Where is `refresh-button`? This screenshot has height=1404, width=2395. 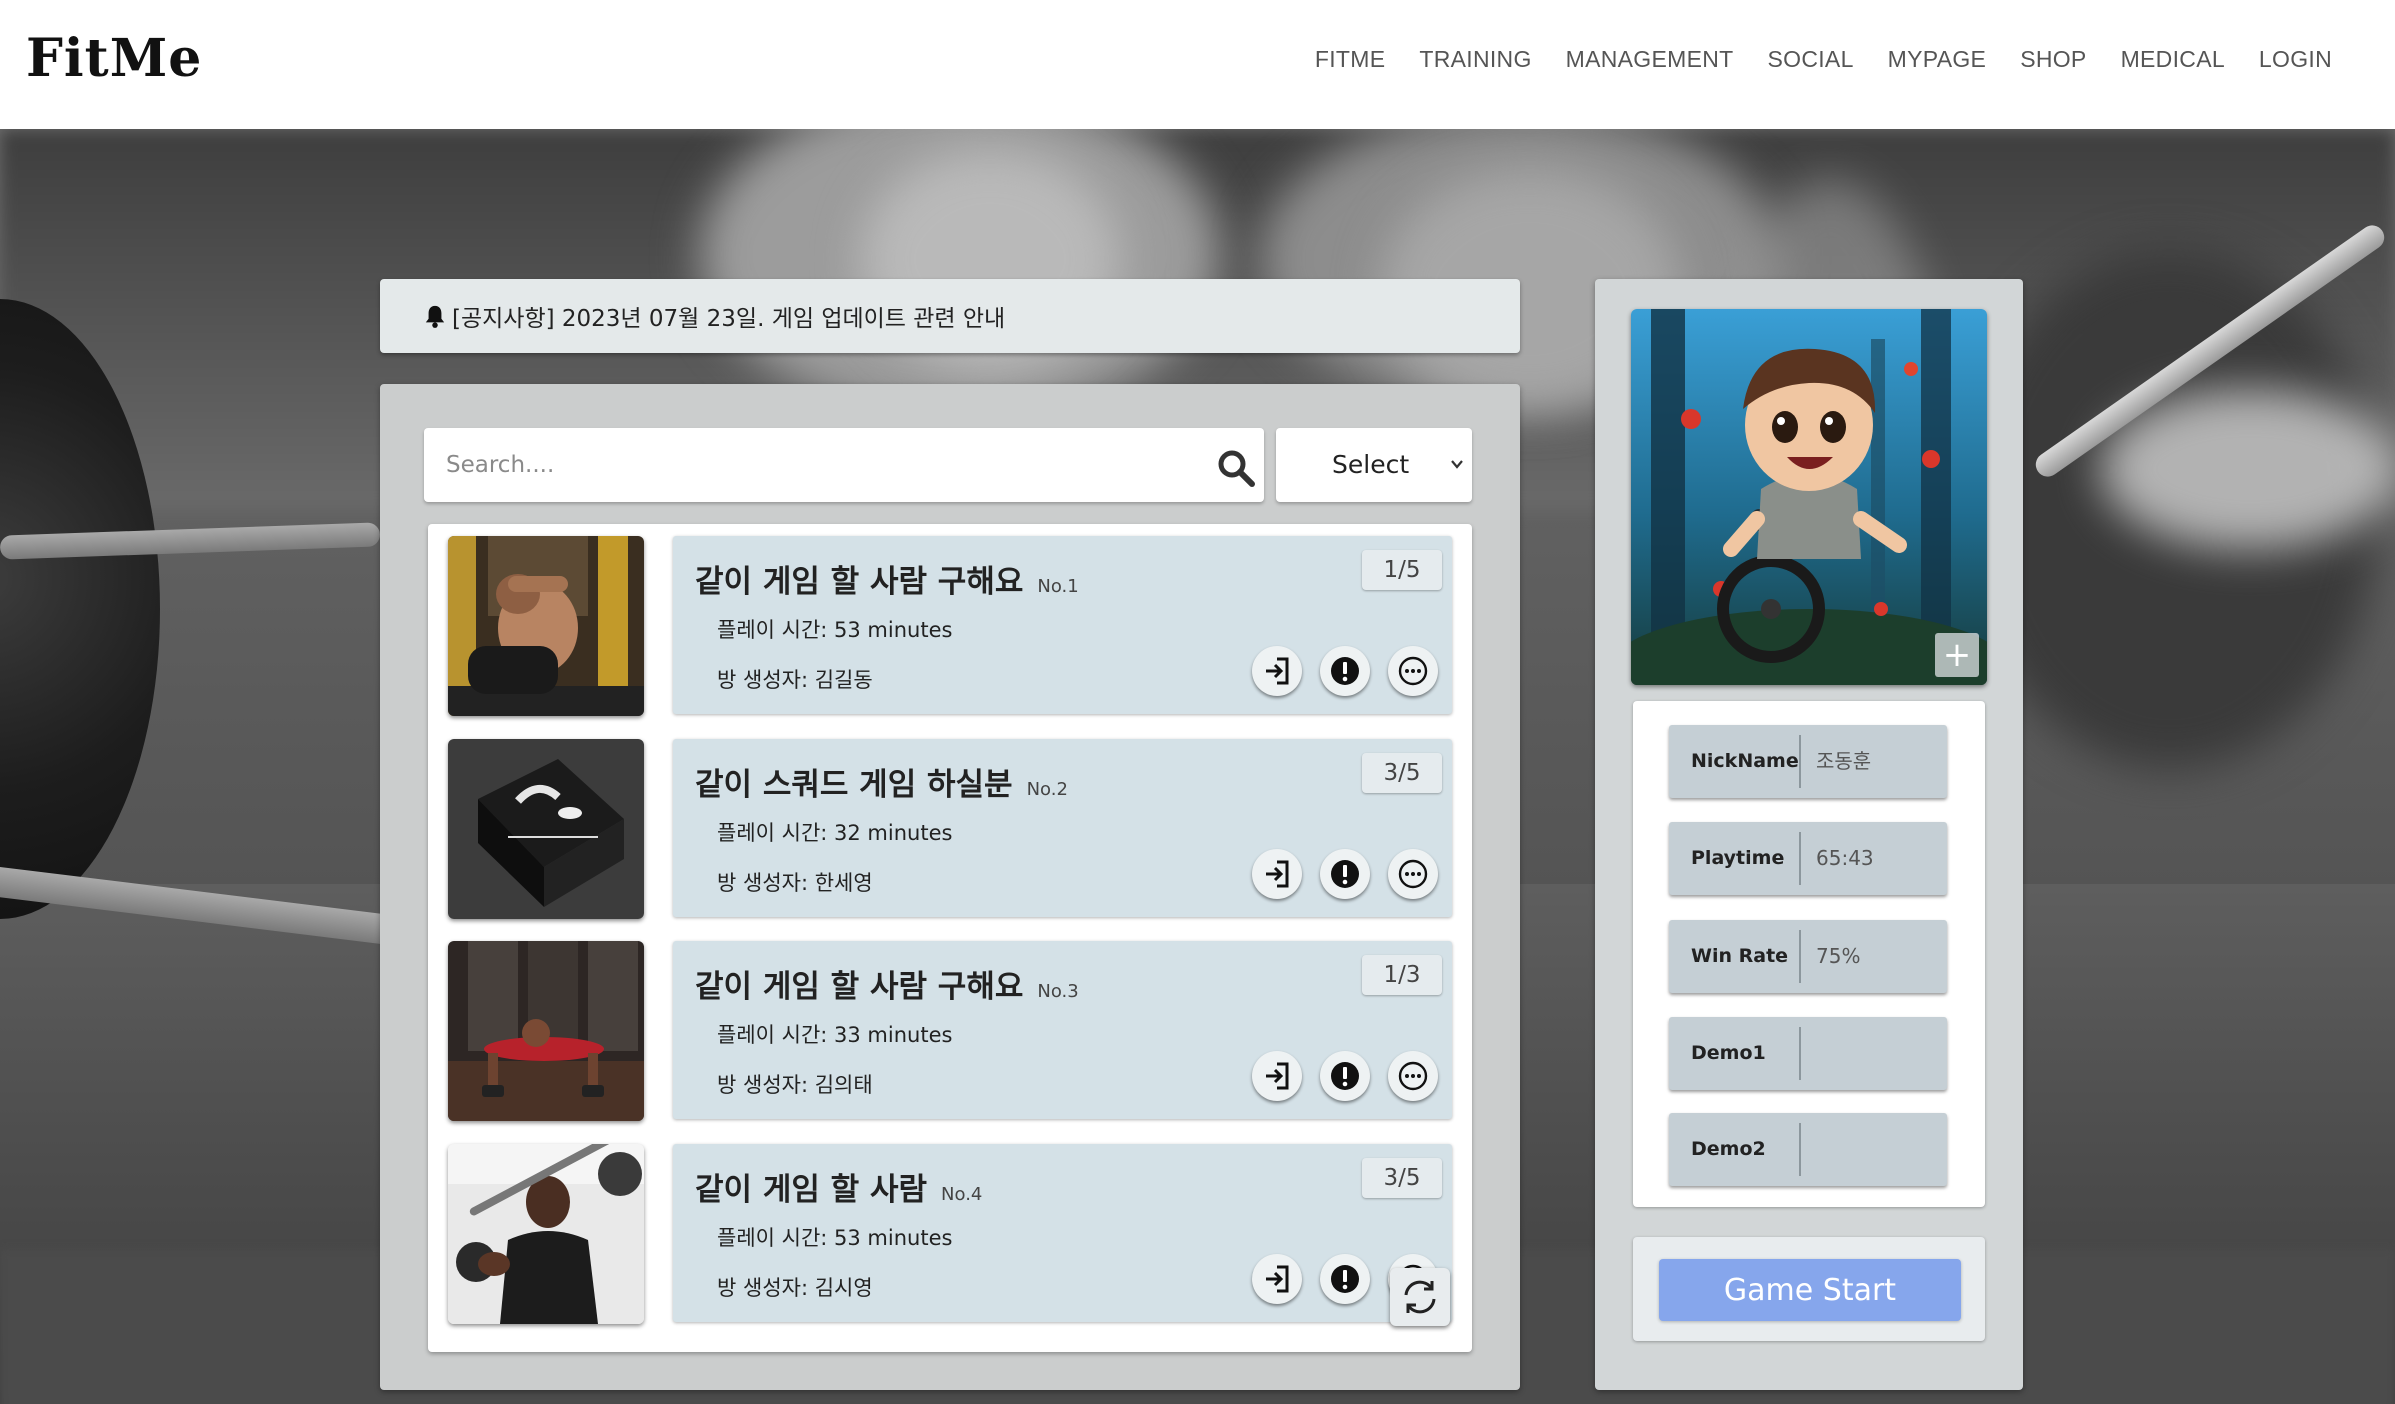
refresh-button is located at coordinates (1420, 1297).